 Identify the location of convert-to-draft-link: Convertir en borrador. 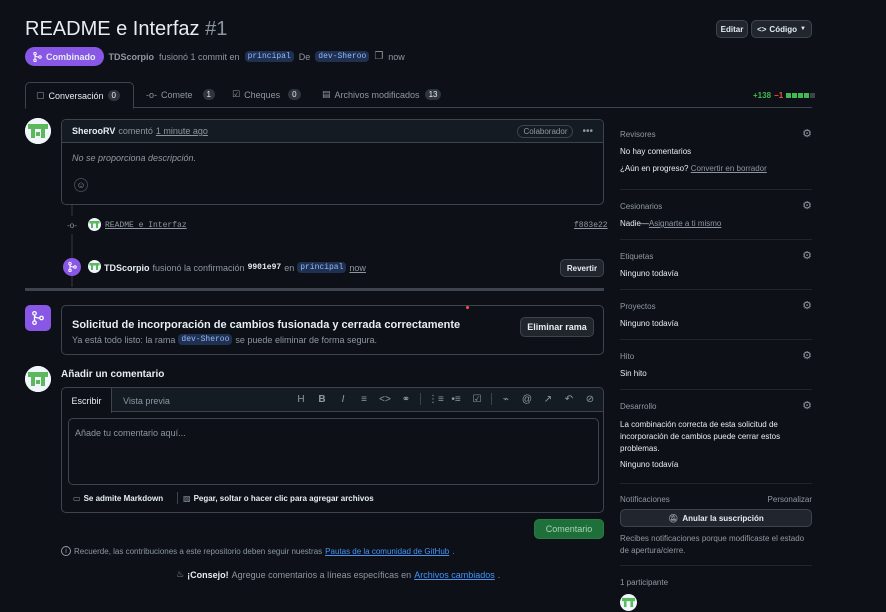
(729, 168).